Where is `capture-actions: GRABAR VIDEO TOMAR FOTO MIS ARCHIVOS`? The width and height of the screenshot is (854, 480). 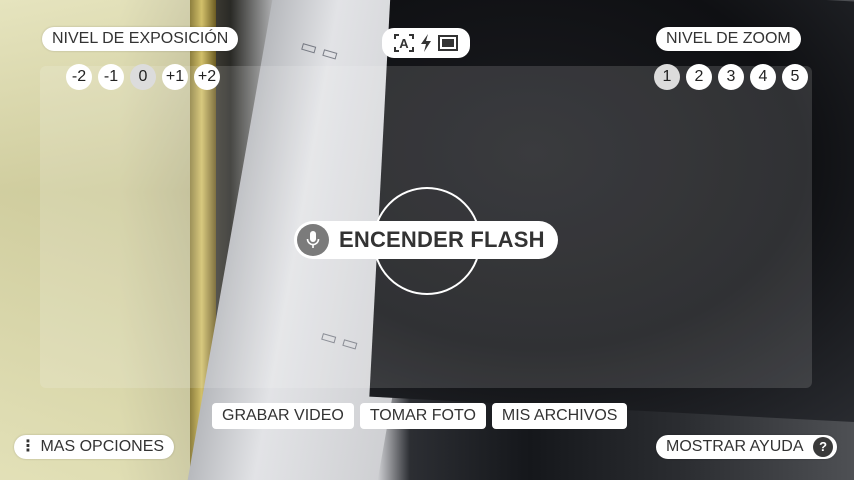 capture-actions: GRABAR VIDEO TOMAR FOTO MIS ARCHIVOS is located at coordinates (420, 416).